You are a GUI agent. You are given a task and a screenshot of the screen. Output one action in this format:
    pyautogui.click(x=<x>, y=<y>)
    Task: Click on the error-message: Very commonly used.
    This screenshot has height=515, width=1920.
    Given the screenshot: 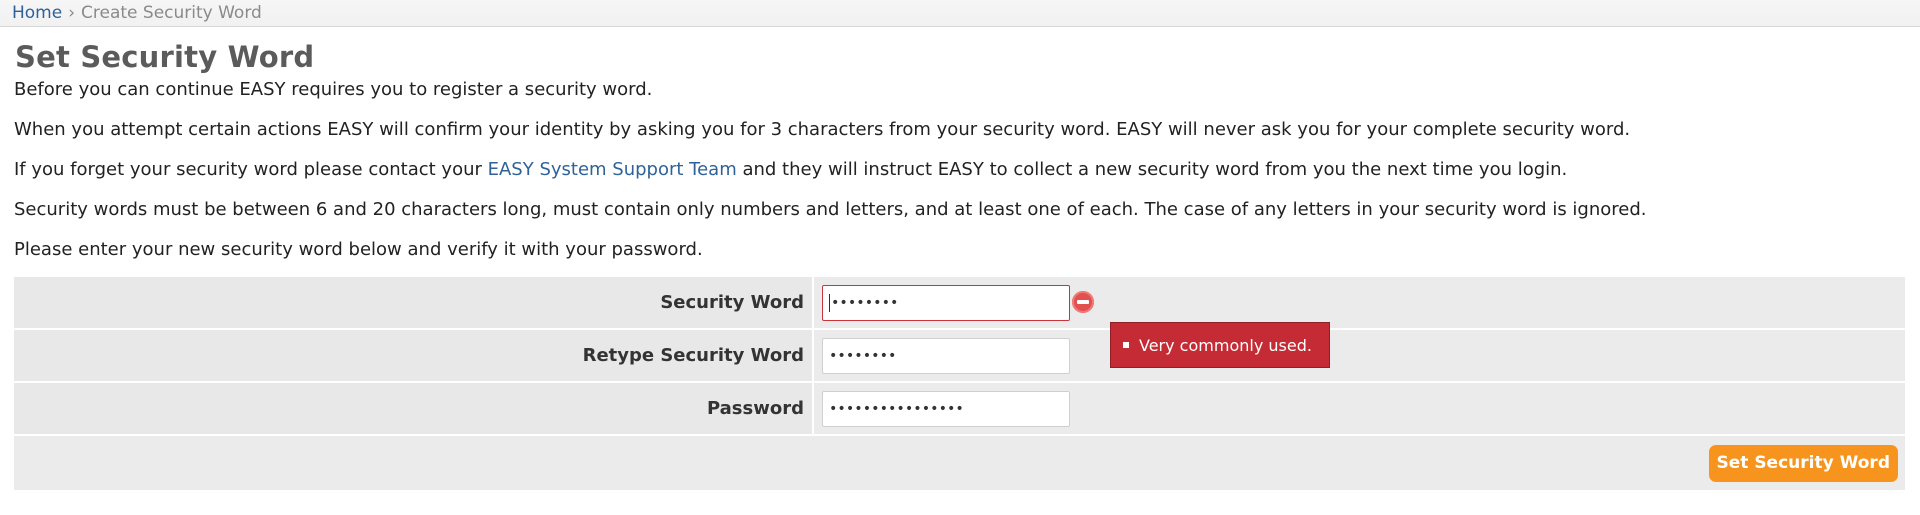 What is the action you would take?
    pyautogui.click(x=1225, y=345)
    